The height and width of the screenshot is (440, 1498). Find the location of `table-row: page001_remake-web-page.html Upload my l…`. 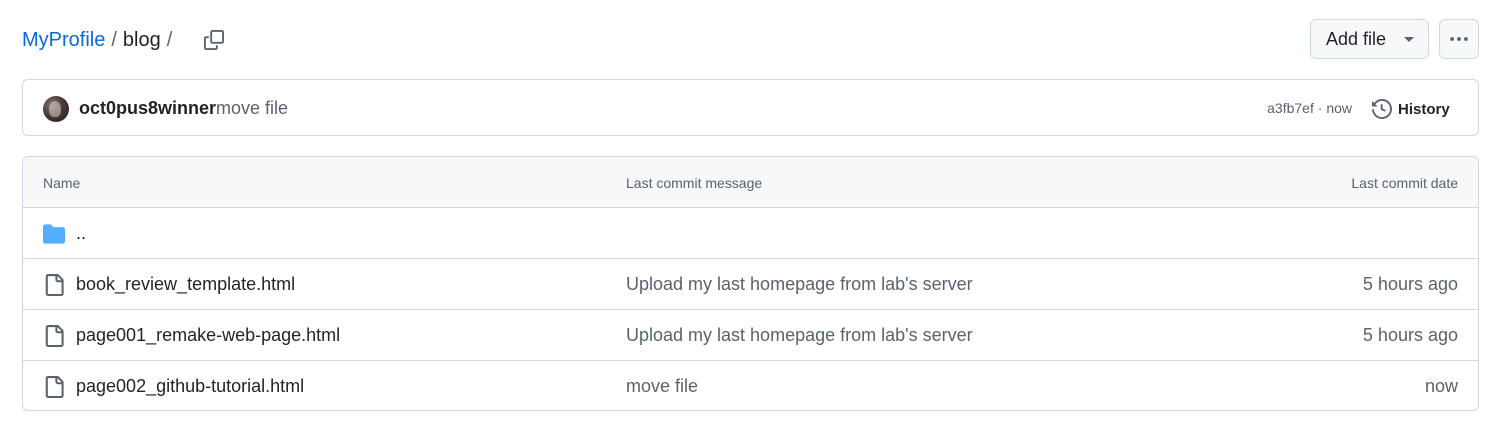

table-row: page001_remake-web-page.html Upload my l… is located at coordinates (750, 335).